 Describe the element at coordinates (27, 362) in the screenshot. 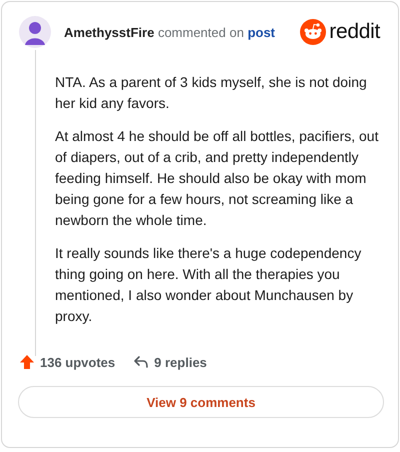

I see `upvote-icon` at that location.